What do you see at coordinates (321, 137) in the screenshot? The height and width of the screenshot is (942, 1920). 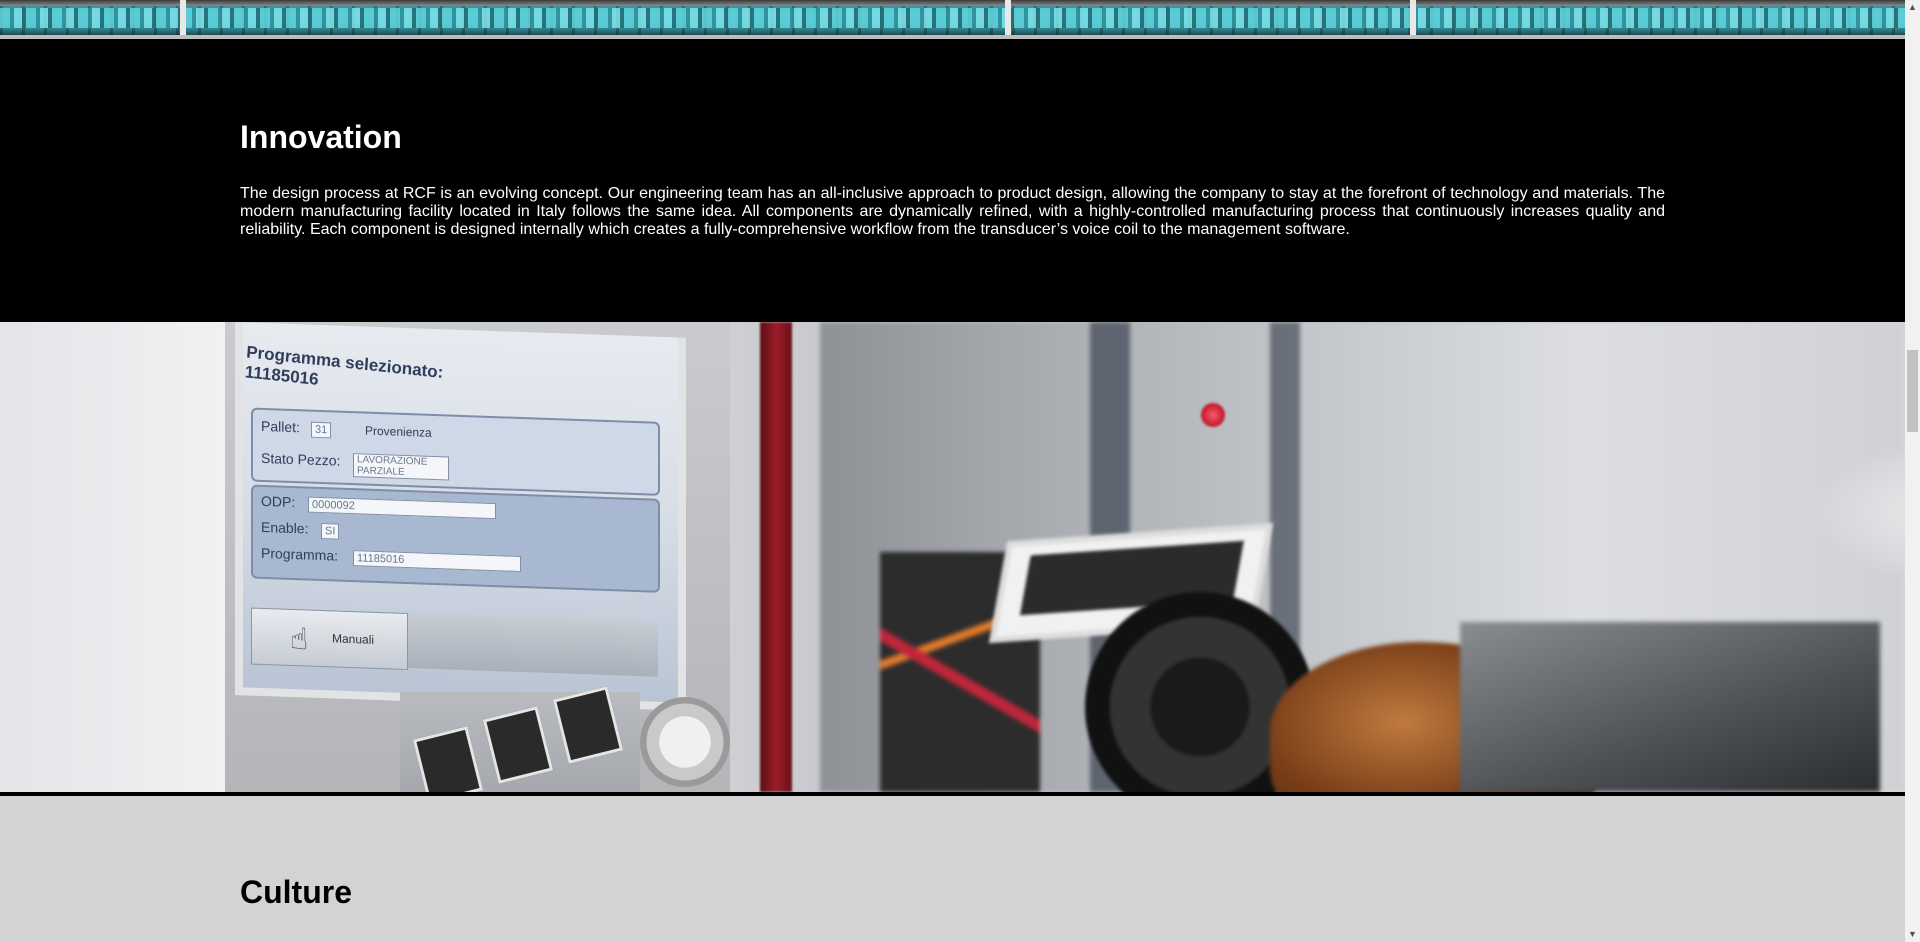 I see `innovation-heading: Innovation` at bounding box center [321, 137].